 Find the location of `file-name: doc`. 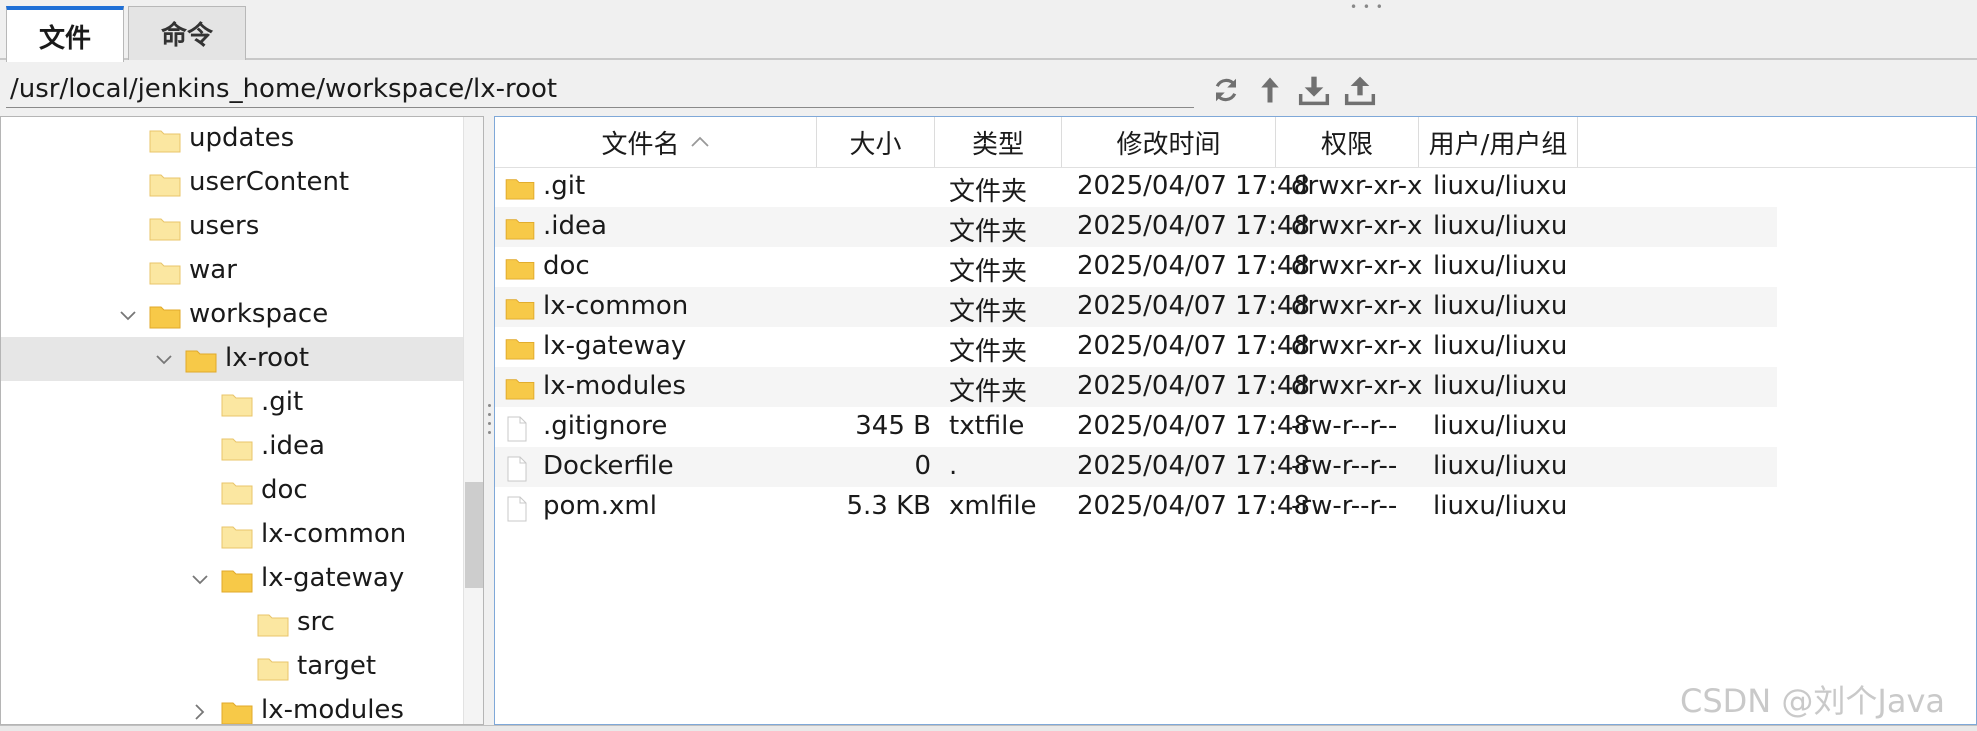

file-name: doc is located at coordinates (566, 266).